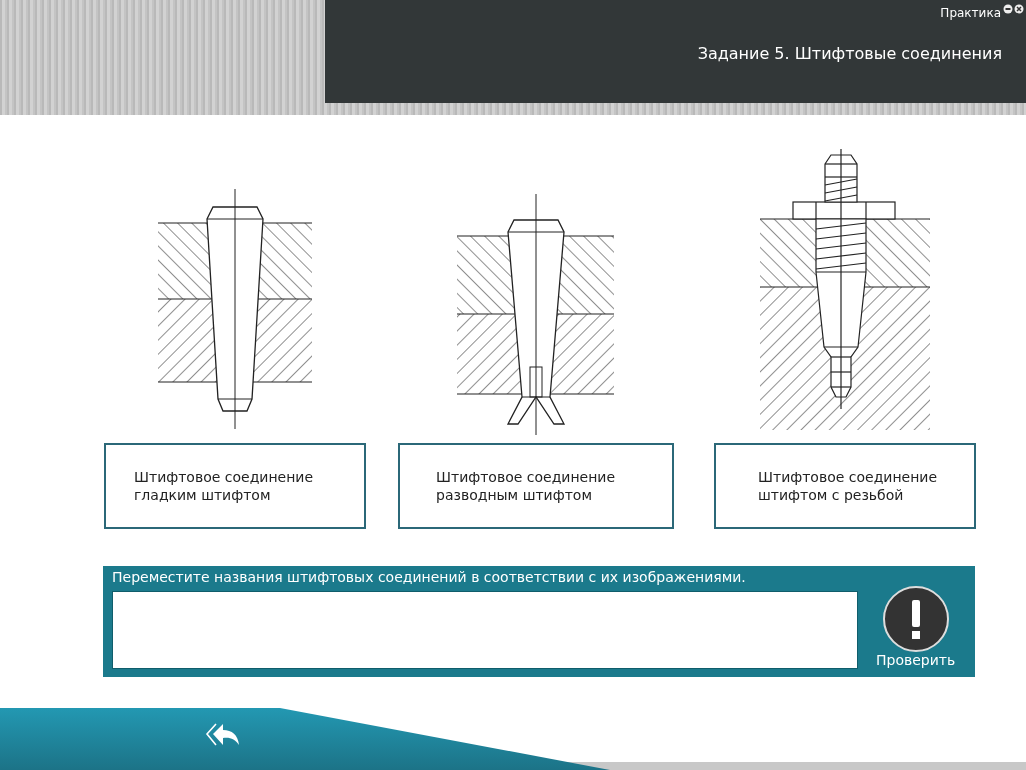 The height and width of the screenshot is (770, 1026). I want to click on joint-name-card: Штифтовое соединение штифтом с резьбой, so click(845, 486).